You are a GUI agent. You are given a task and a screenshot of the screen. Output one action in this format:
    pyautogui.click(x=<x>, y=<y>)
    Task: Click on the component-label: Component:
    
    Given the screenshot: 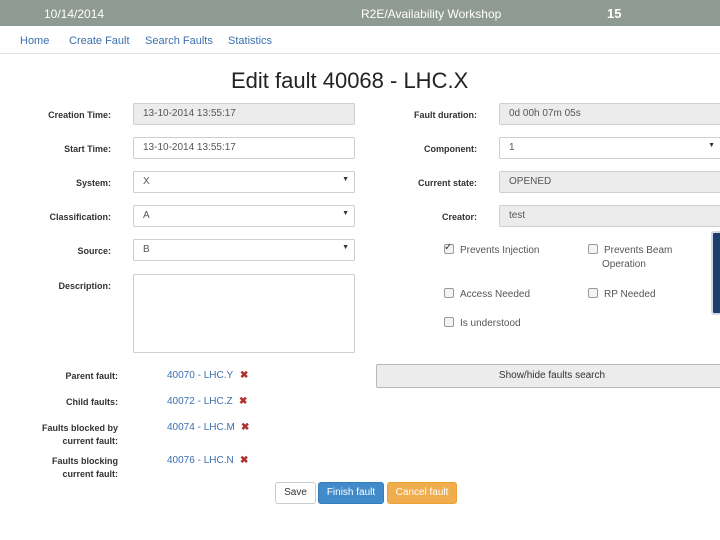 What is the action you would take?
    pyautogui.click(x=450, y=149)
    